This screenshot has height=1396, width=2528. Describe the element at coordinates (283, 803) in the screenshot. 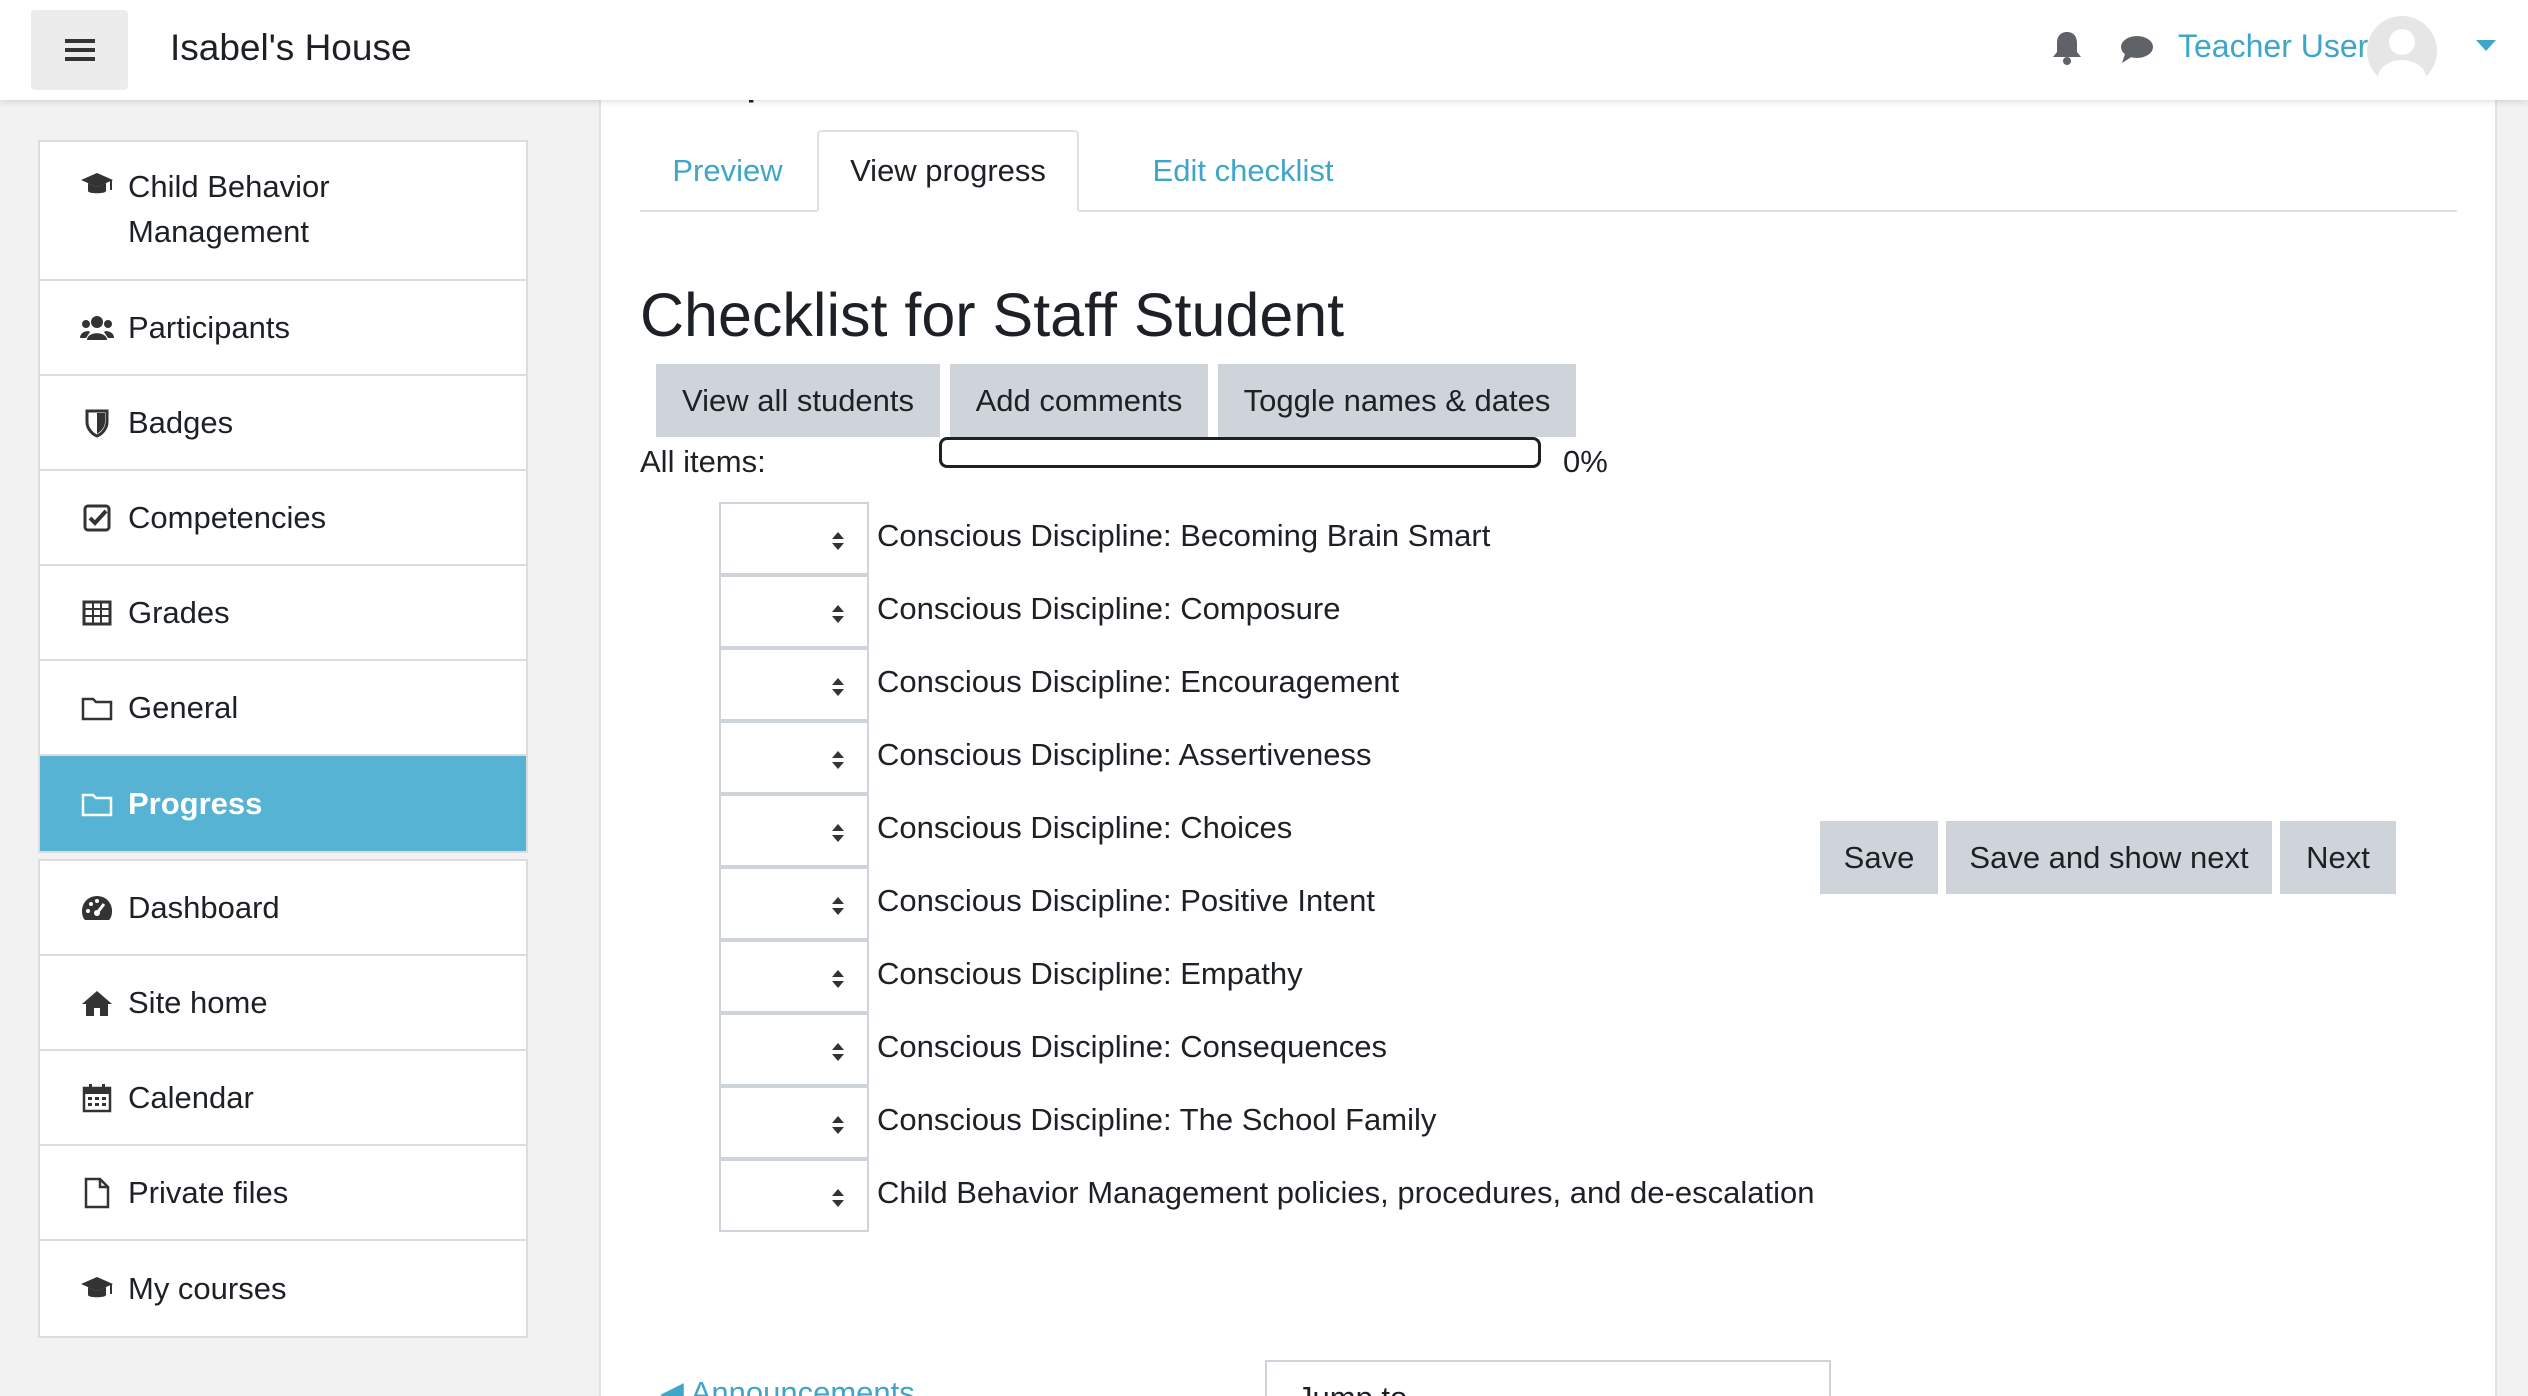

I see `sidebar-item-progress: Progress` at that location.